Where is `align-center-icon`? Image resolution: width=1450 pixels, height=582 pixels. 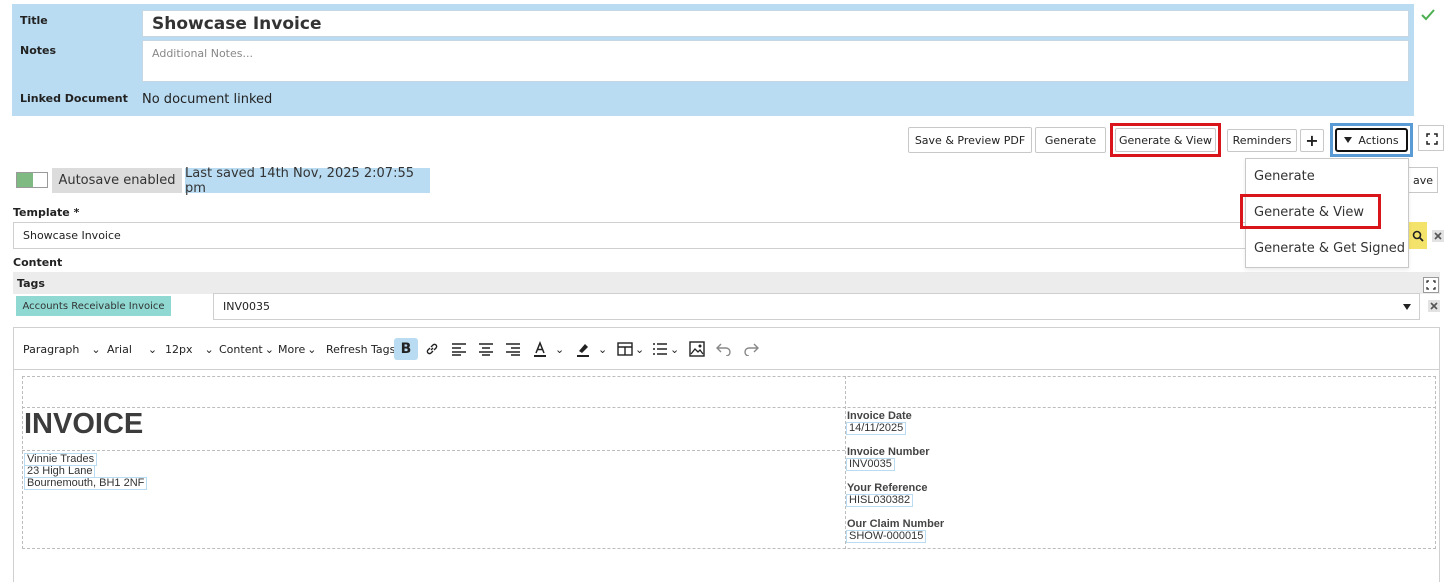 align-center-icon is located at coordinates (486, 349).